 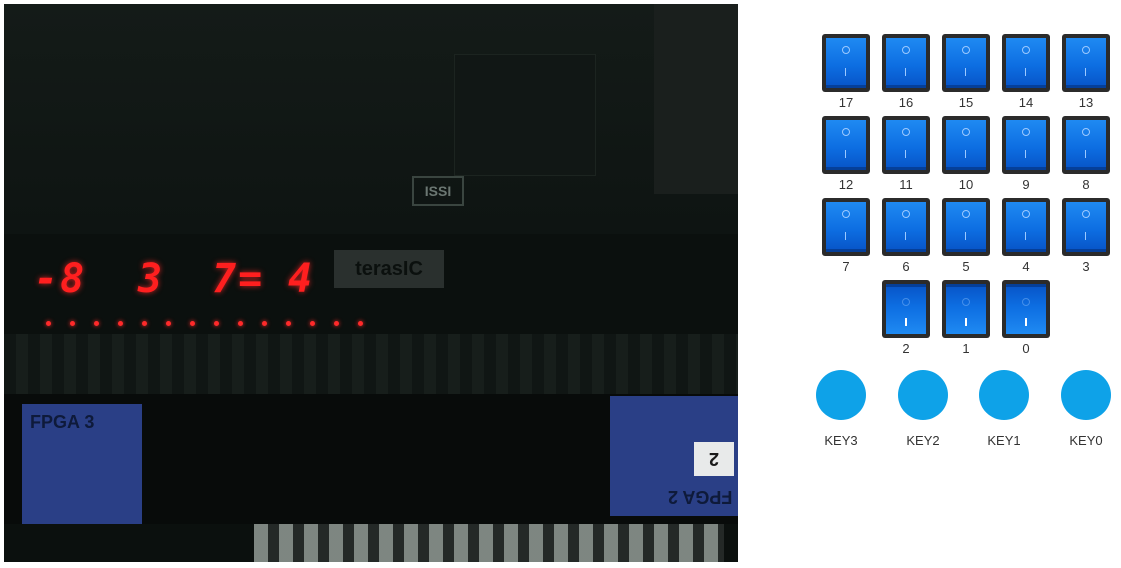 What do you see at coordinates (1026, 102) in the screenshot?
I see `switch-label: 14` at bounding box center [1026, 102].